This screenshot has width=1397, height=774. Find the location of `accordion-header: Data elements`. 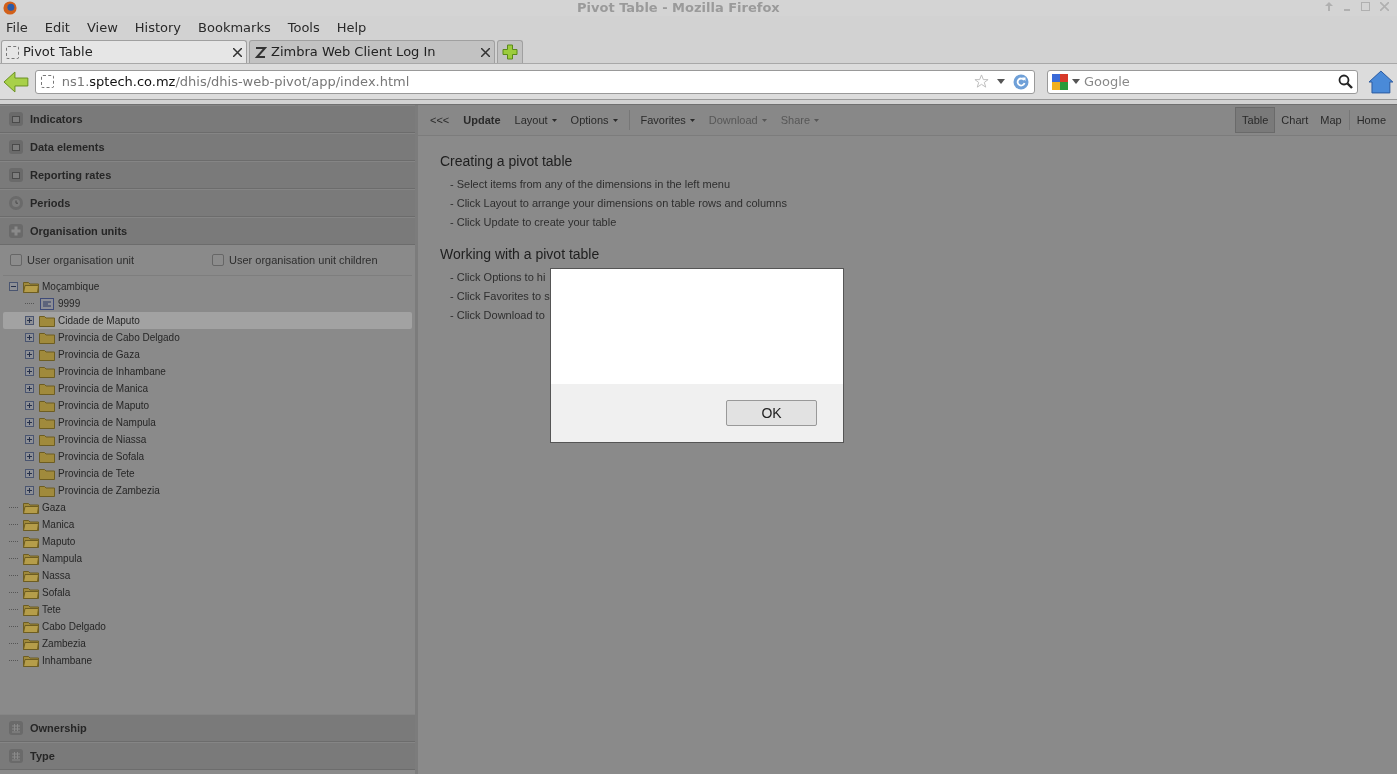

accordion-header: Data elements is located at coordinates (207, 147).